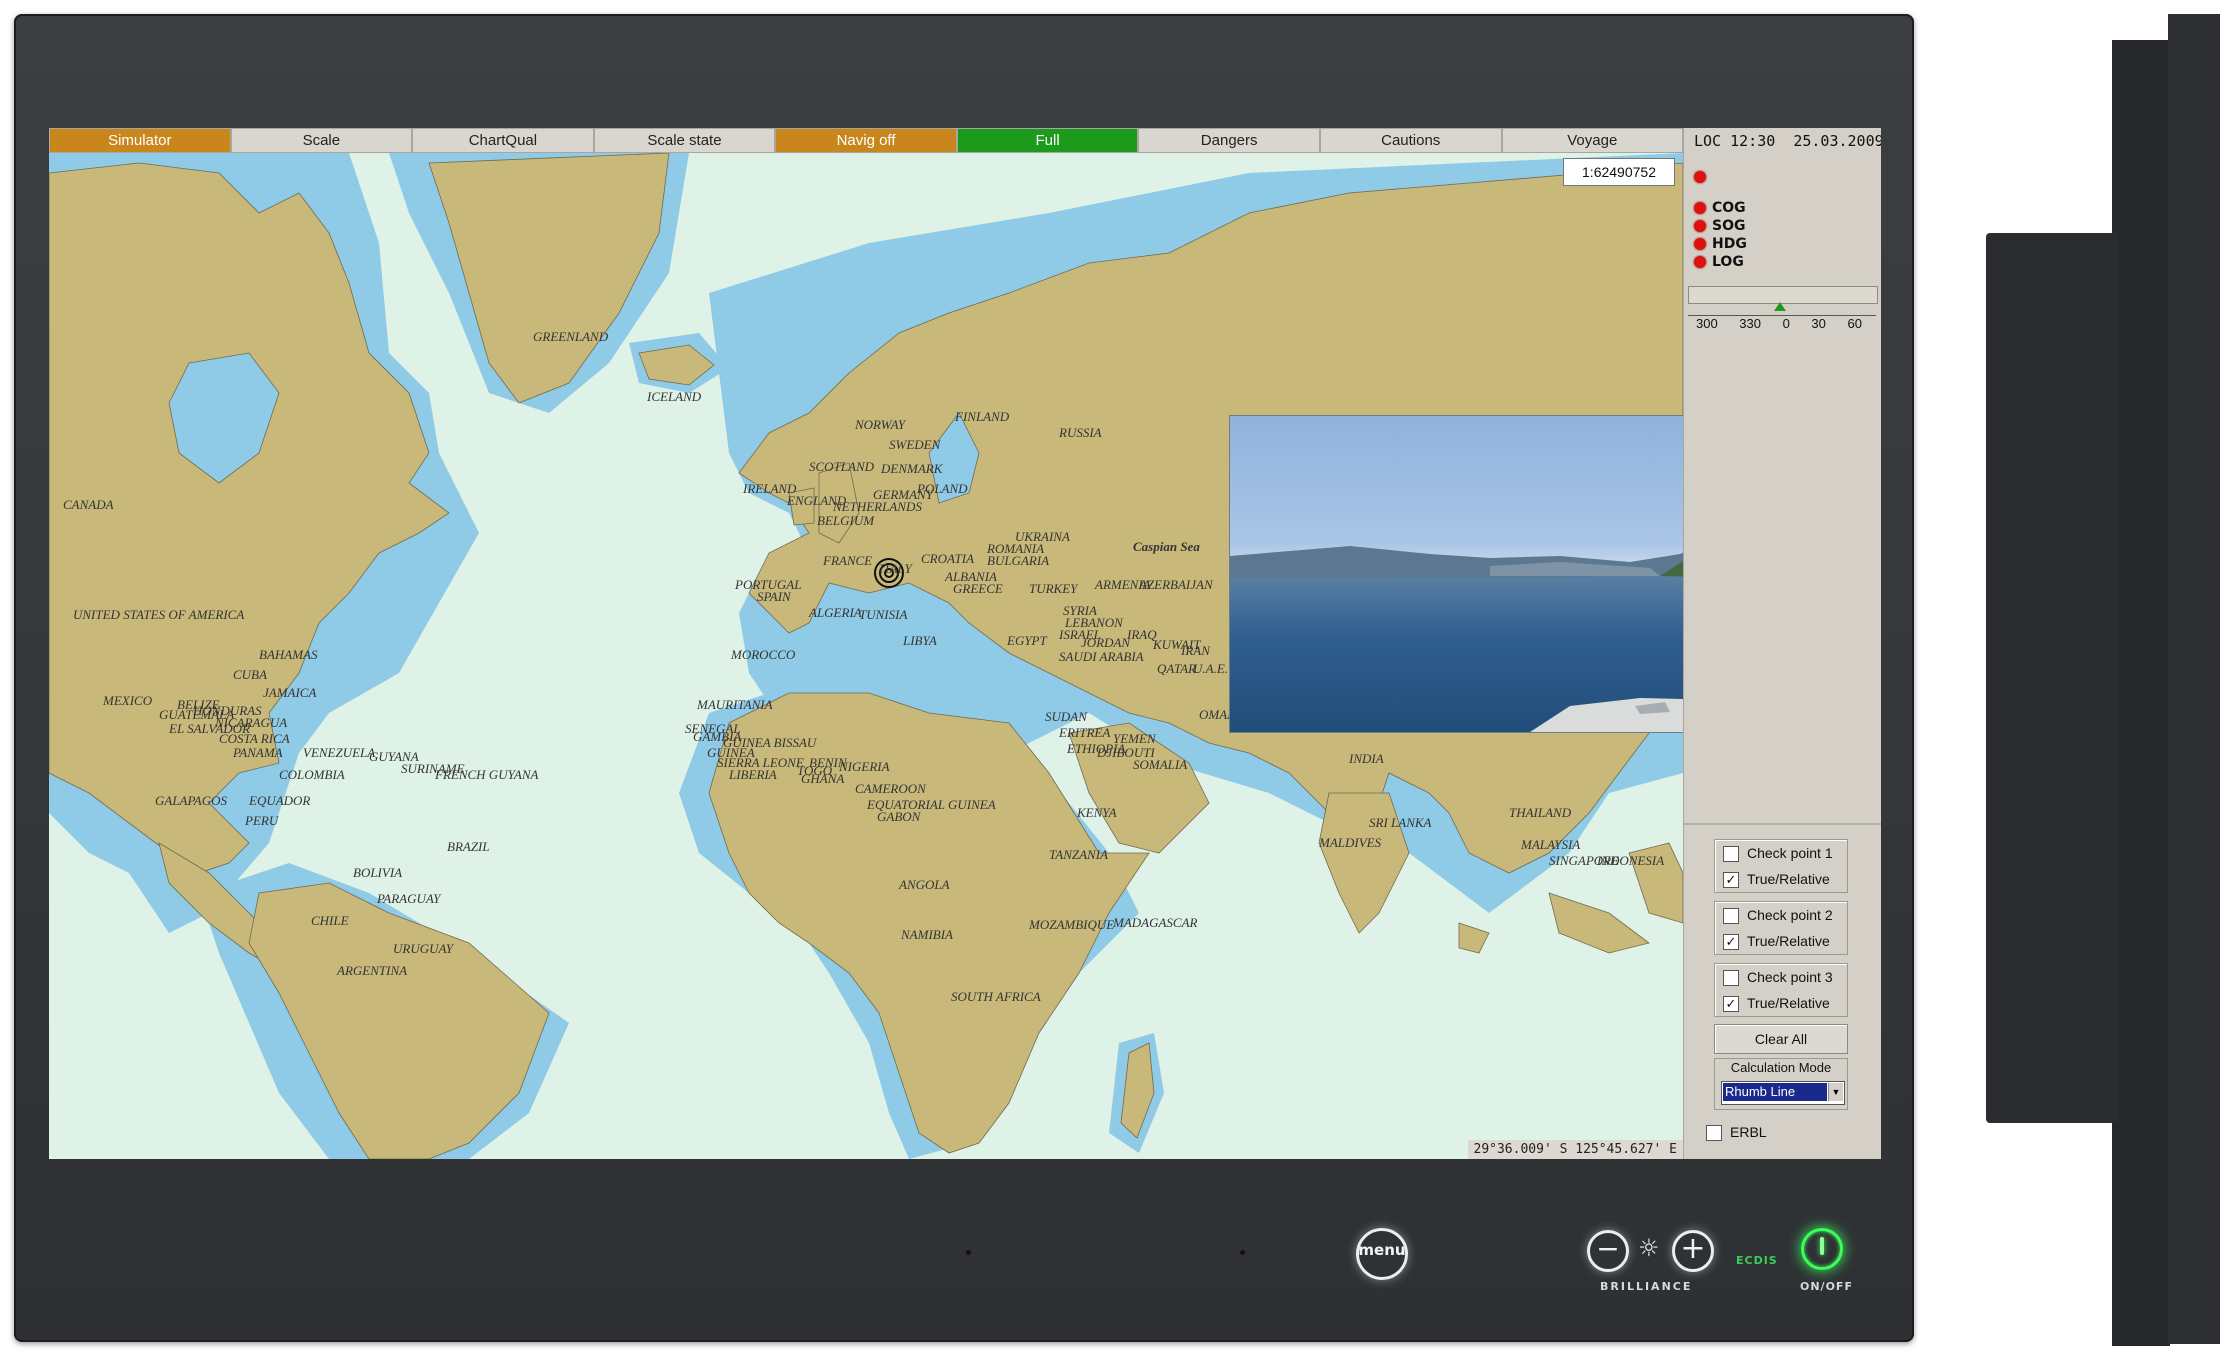  I want to click on tab-navig-off: Navig off, so click(866, 140).